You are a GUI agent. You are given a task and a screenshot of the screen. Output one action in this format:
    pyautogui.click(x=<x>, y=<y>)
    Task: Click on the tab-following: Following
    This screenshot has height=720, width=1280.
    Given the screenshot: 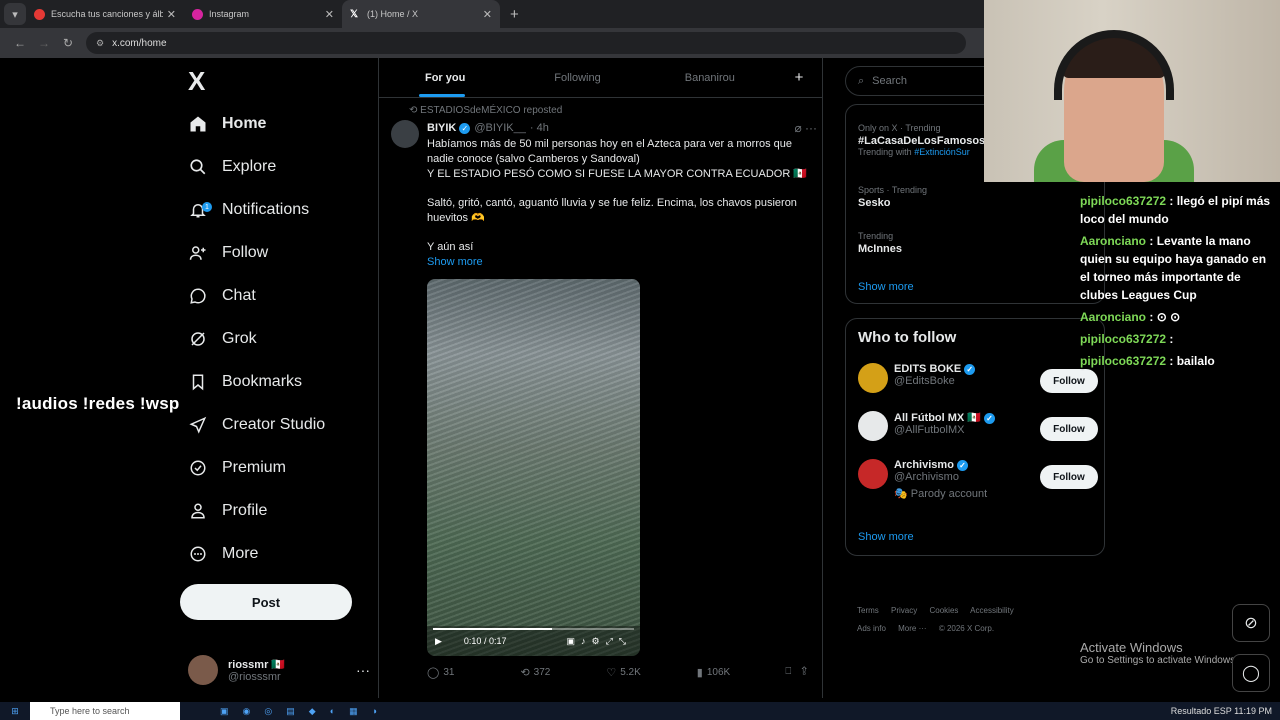 What is the action you would take?
    pyautogui.click(x=577, y=77)
    